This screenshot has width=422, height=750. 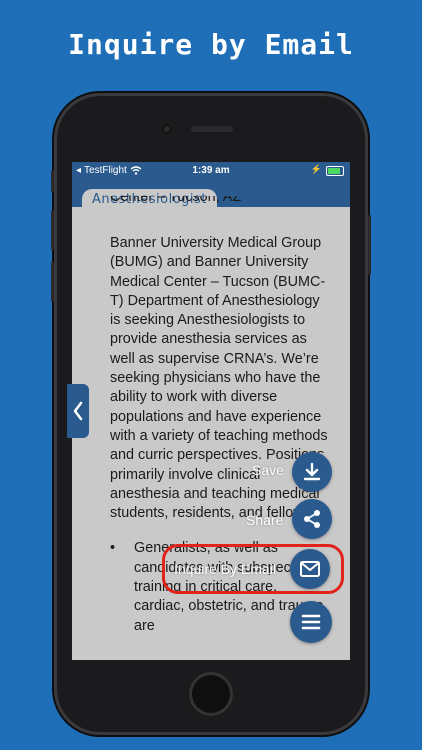 I want to click on save-button, so click(x=312, y=472).